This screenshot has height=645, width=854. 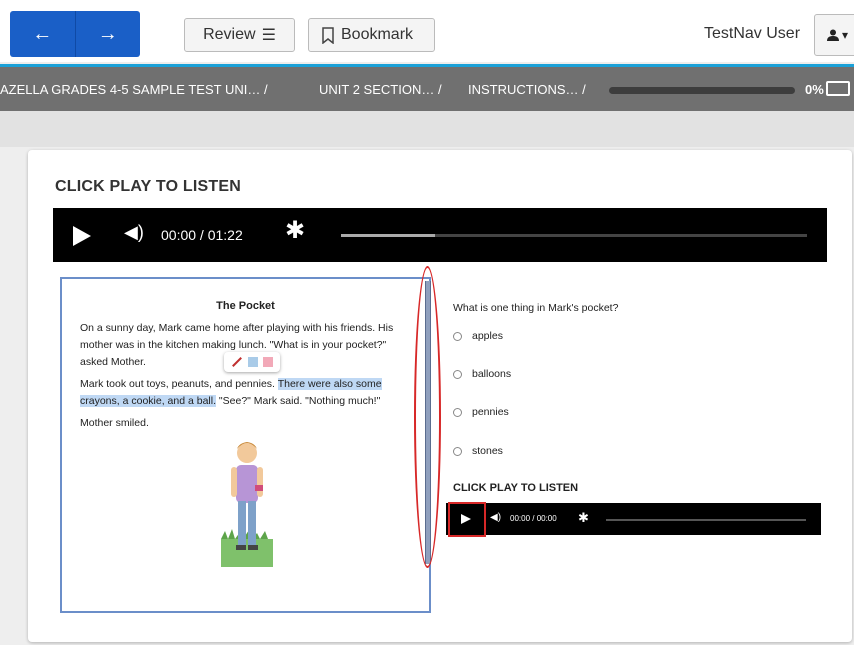 What do you see at coordinates (229, 34) in the screenshot?
I see `review-label: Review` at bounding box center [229, 34].